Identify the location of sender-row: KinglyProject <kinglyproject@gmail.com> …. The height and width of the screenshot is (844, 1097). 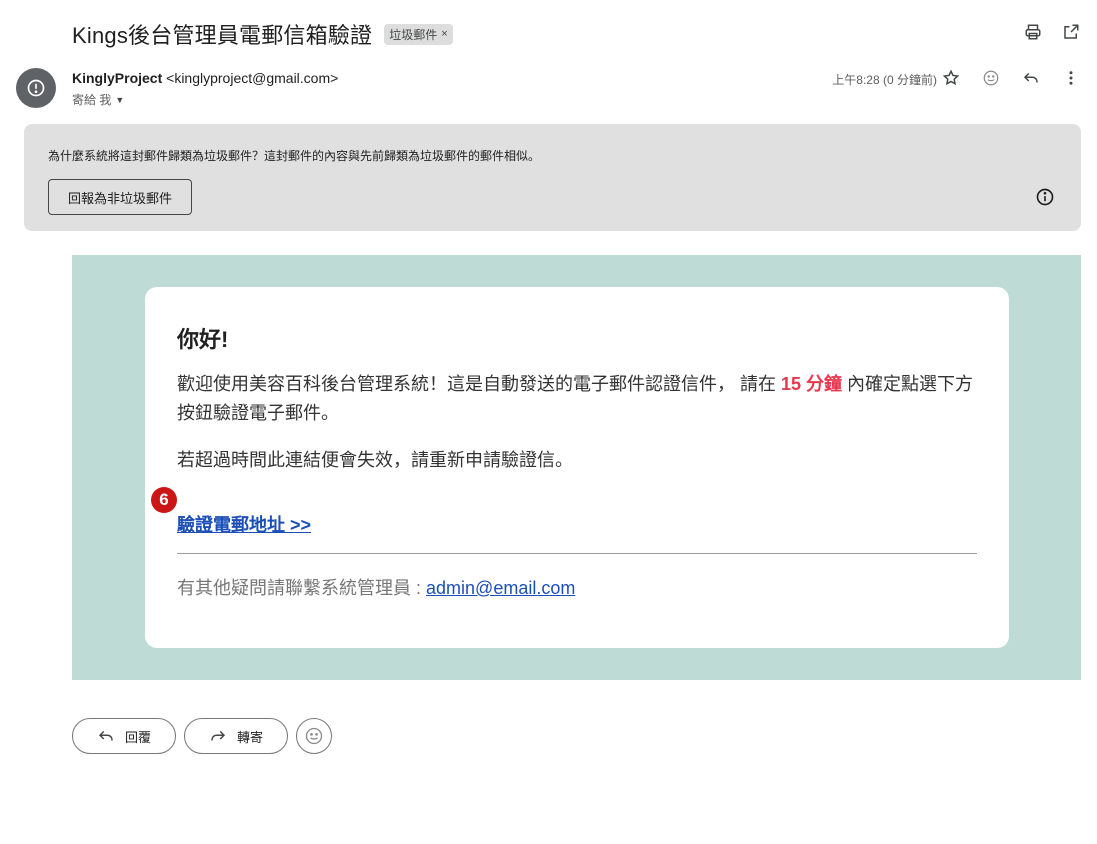
(548, 88).